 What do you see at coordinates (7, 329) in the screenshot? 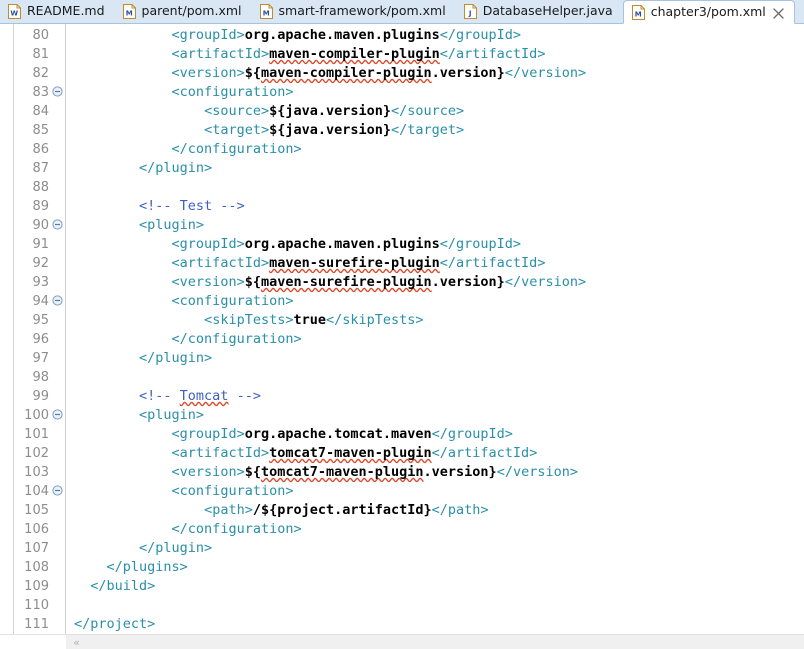
I see `annotation-marker-strip` at bounding box center [7, 329].